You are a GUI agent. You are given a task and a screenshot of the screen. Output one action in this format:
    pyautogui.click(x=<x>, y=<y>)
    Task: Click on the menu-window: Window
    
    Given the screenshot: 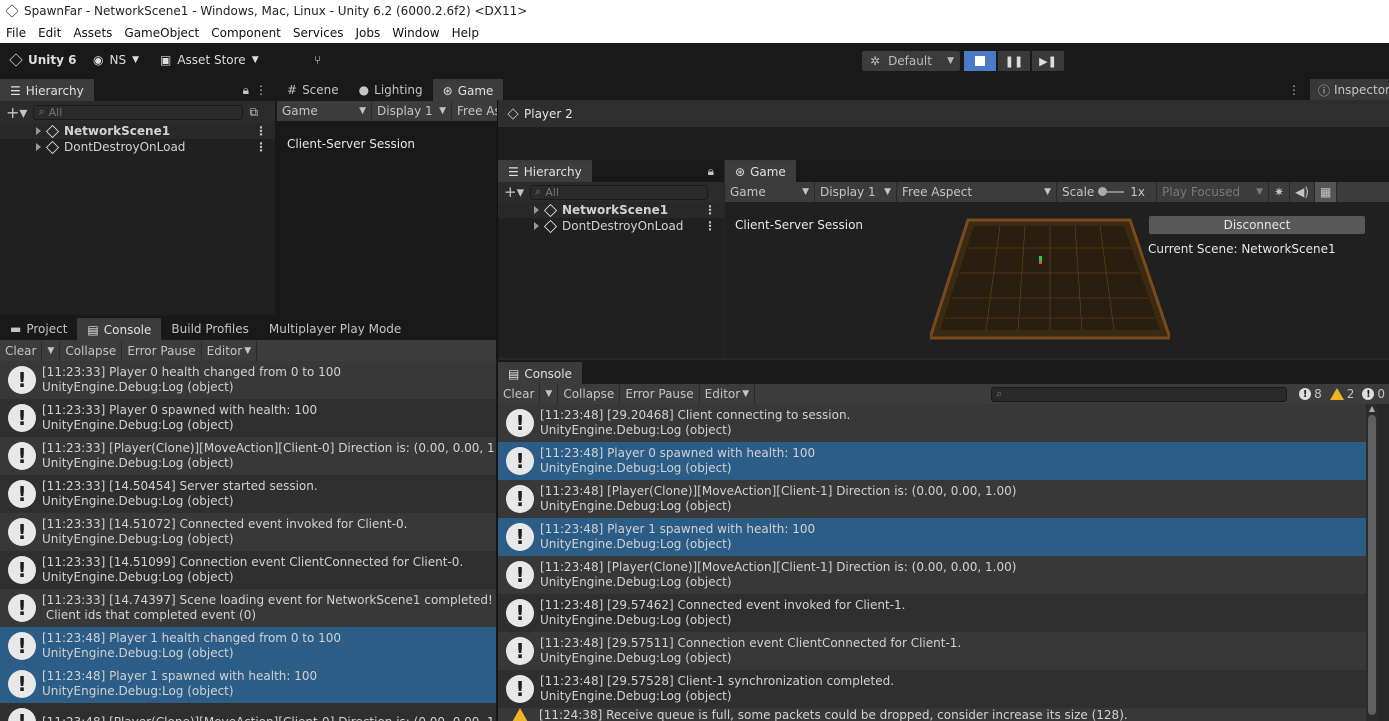 What is the action you would take?
    pyautogui.click(x=415, y=33)
    